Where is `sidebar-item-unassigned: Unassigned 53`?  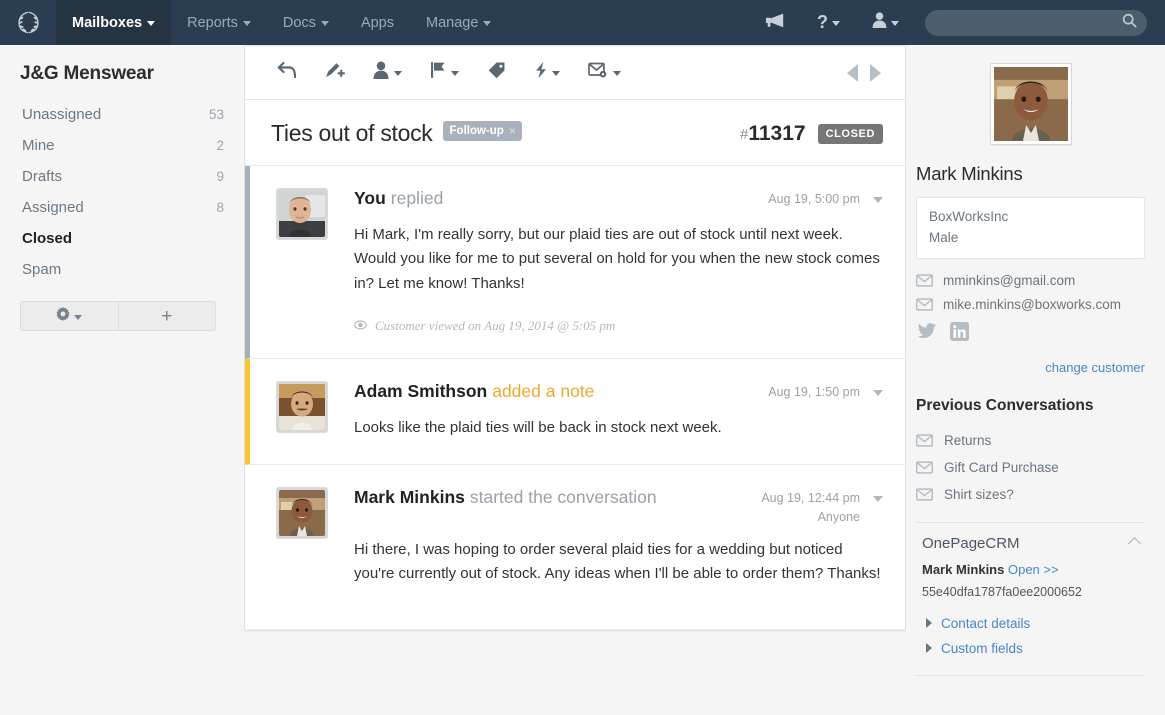
sidebar-item-unassigned: Unassigned 53 is located at coordinates (132, 114).